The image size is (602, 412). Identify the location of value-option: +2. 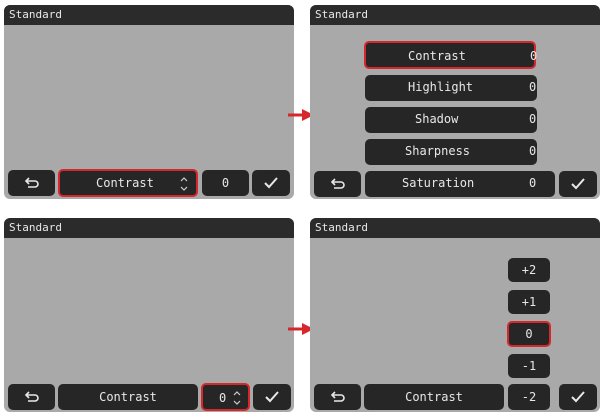
(529, 270).